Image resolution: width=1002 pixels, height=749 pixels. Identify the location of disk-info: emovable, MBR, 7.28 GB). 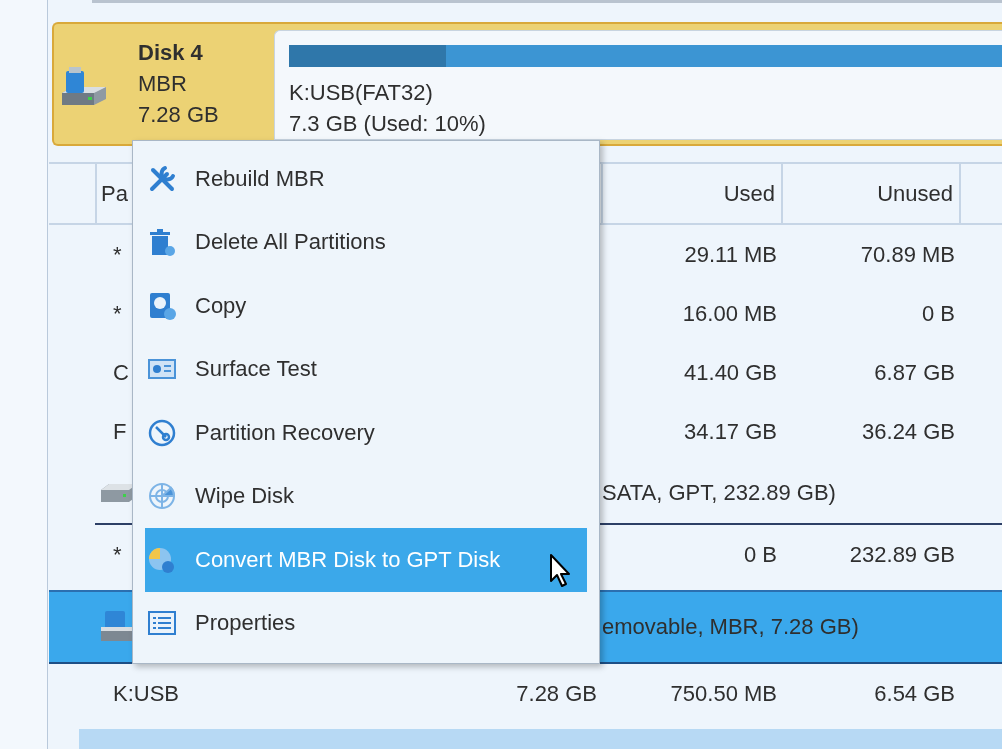
(731, 627).